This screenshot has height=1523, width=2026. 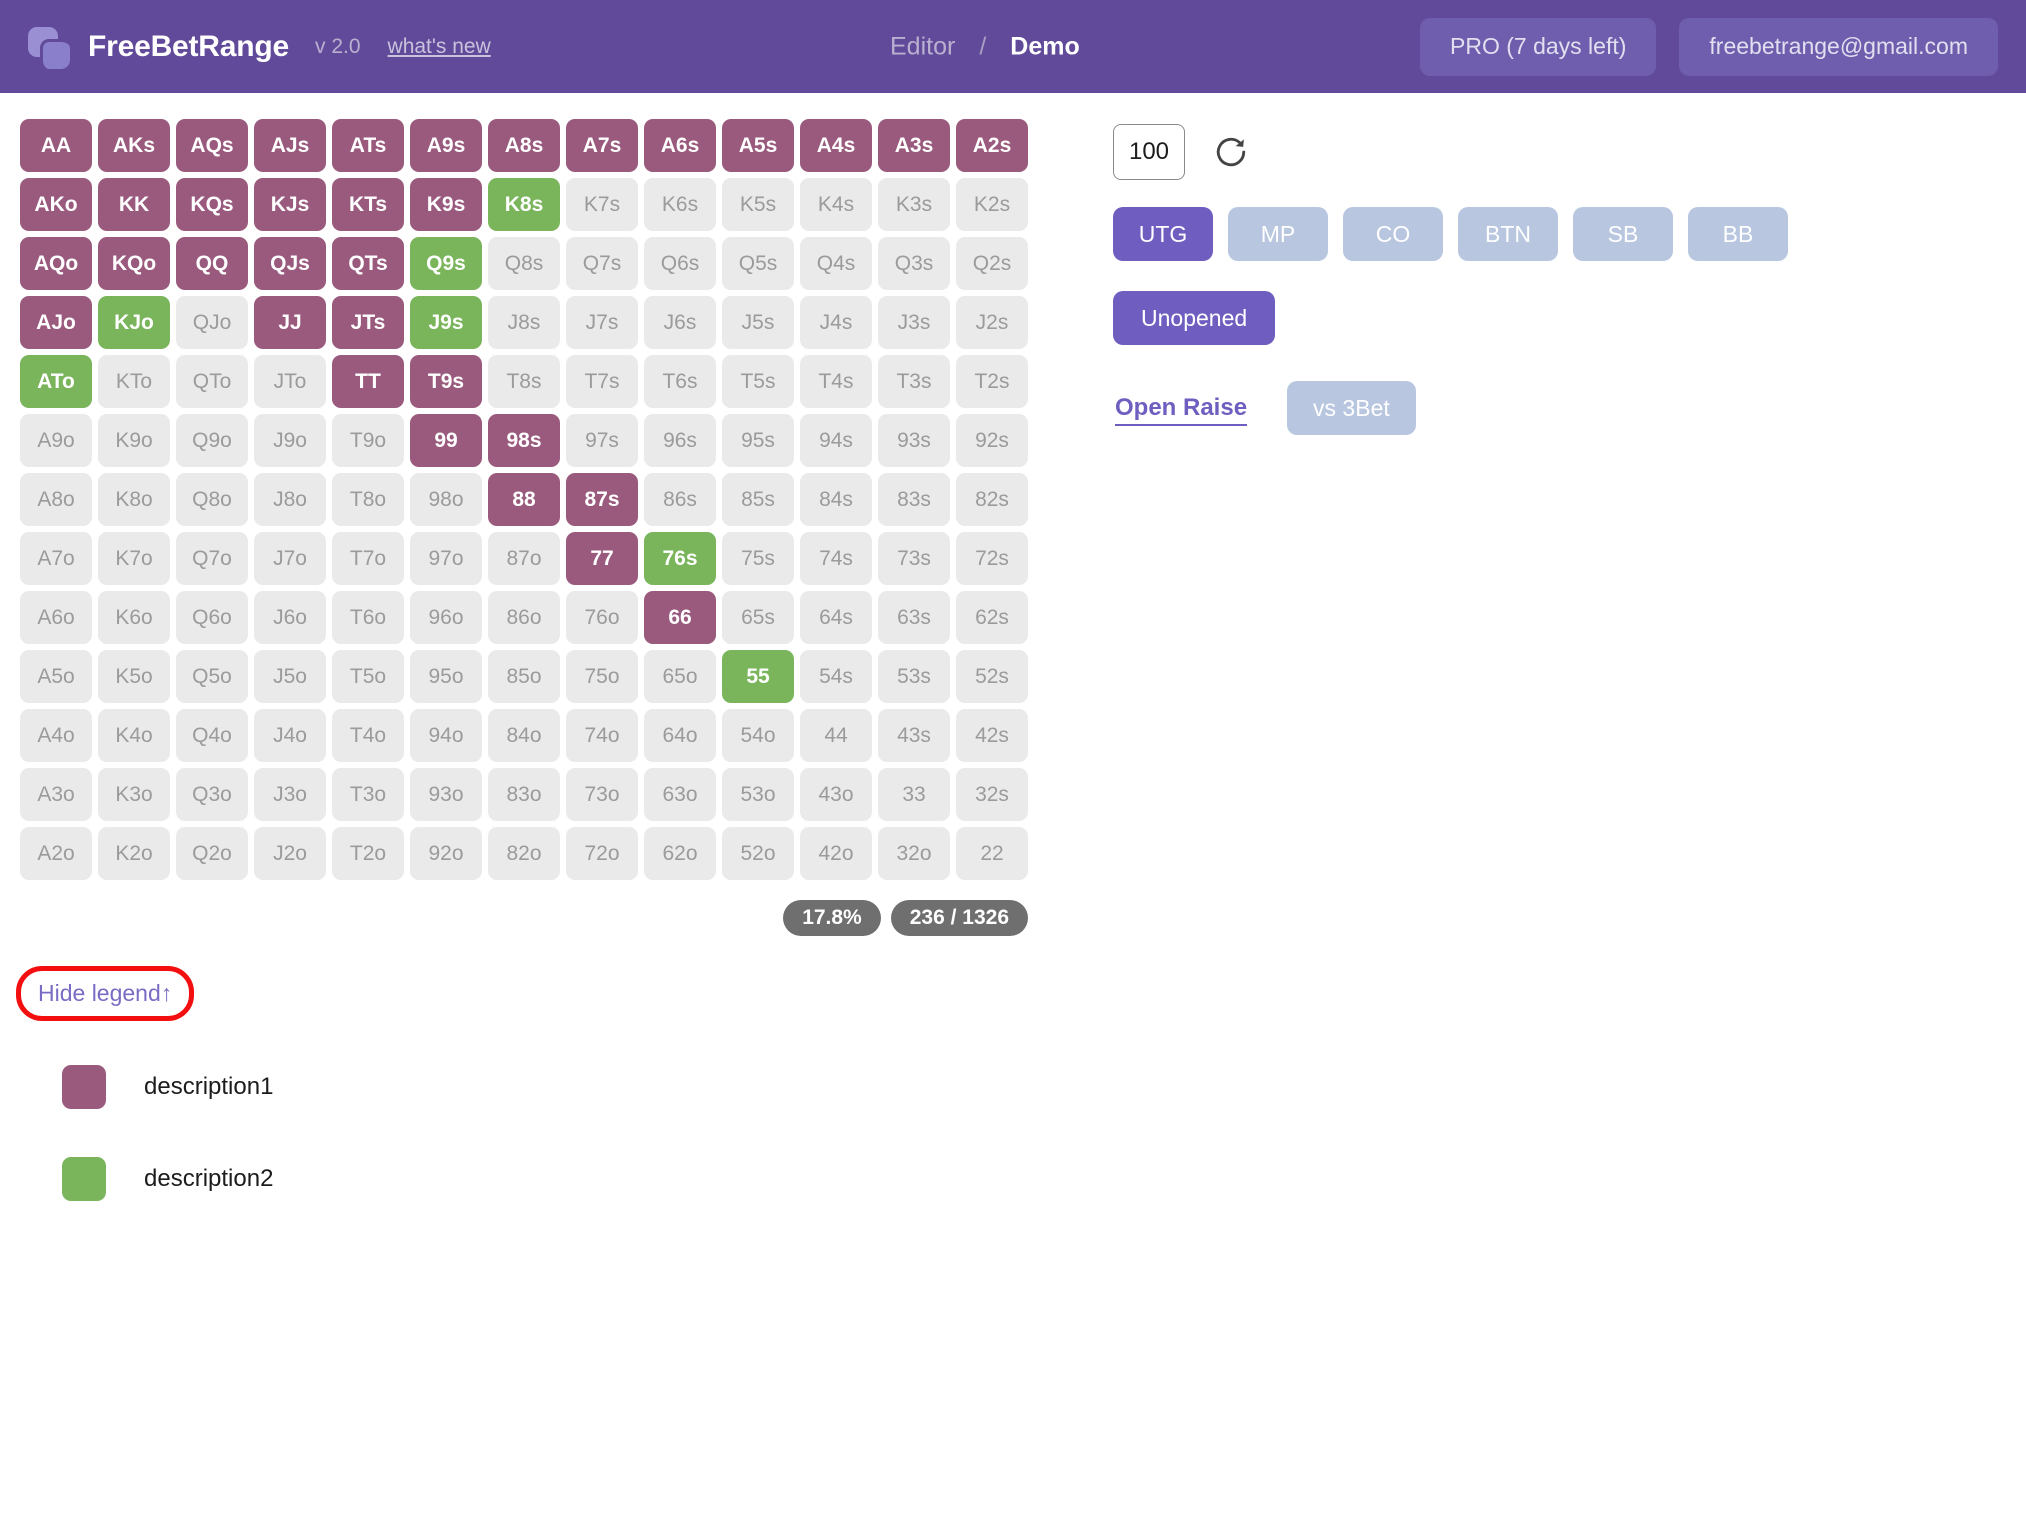 What do you see at coordinates (290, 322) in the screenshot?
I see `range-cell-JJ: JJ` at bounding box center [290, 322].